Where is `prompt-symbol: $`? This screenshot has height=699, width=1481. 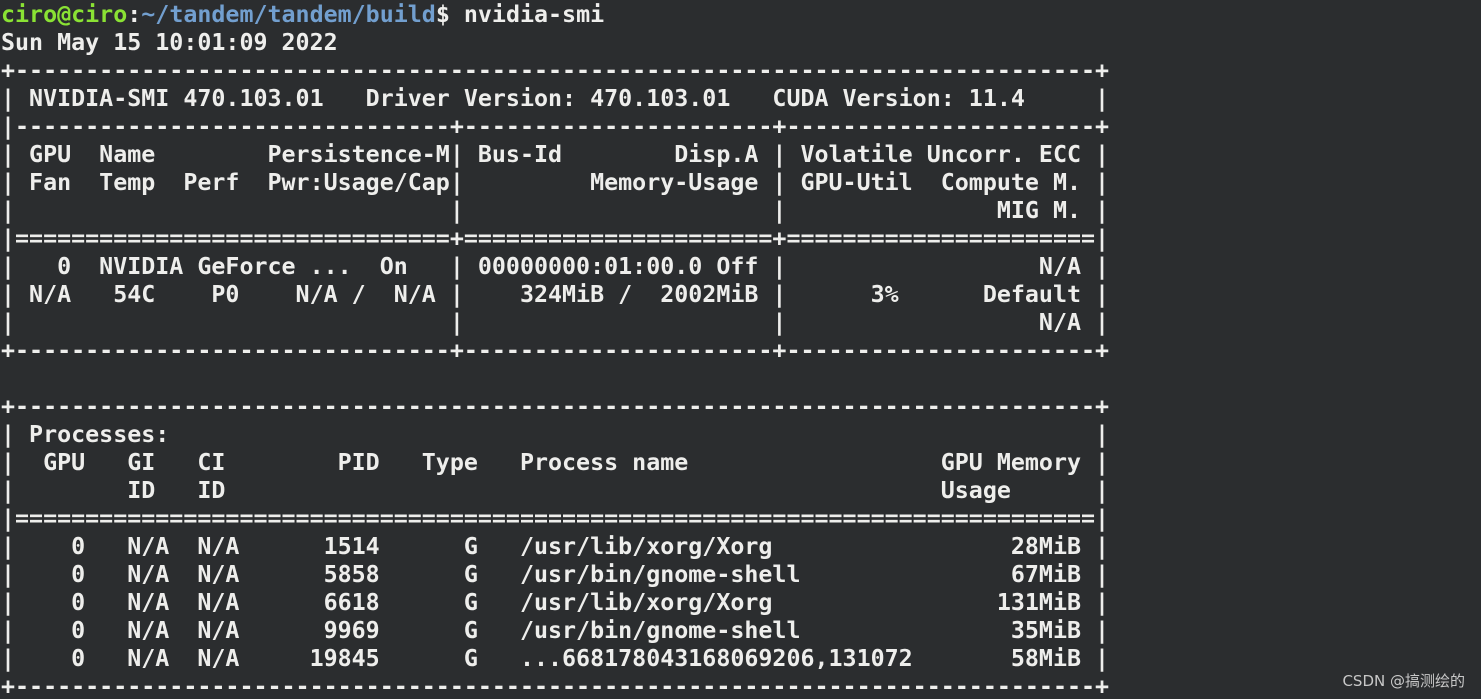
prompt-symbol: $ is located at coordinates (442, 14).